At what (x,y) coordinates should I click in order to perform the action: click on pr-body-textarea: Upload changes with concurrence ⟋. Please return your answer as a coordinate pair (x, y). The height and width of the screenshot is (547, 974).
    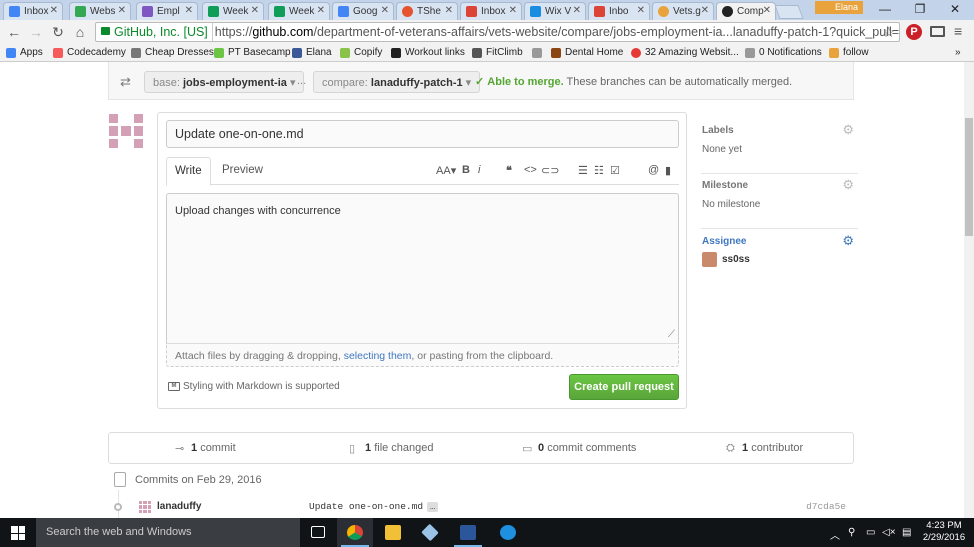
    Looking at the image, I should click on (422, 268).